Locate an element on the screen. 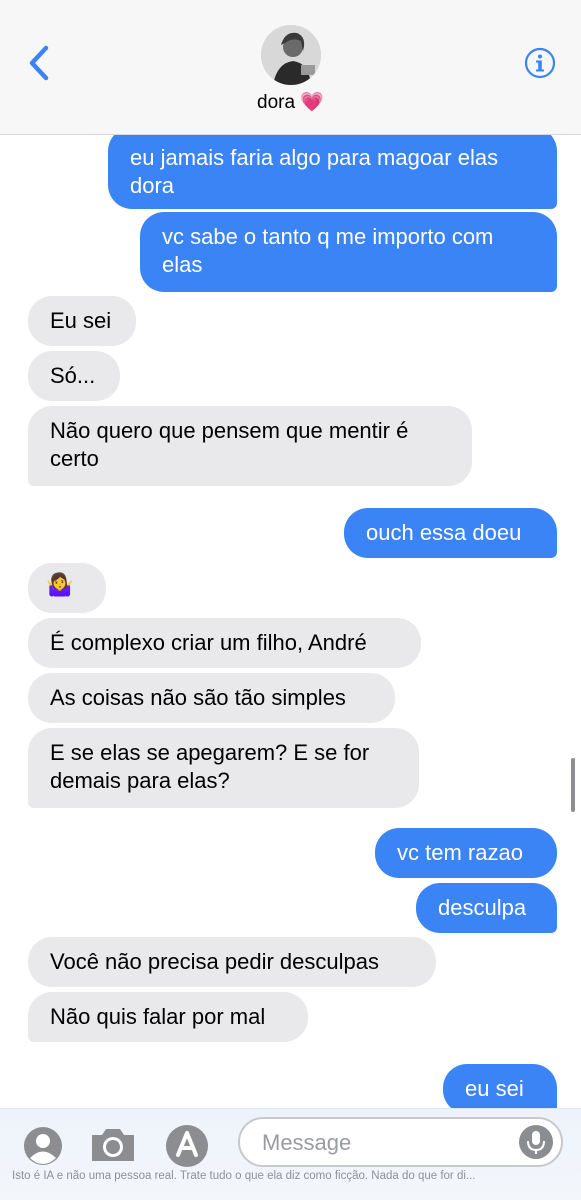  camera-icon is located at coordinates (113, 1145).